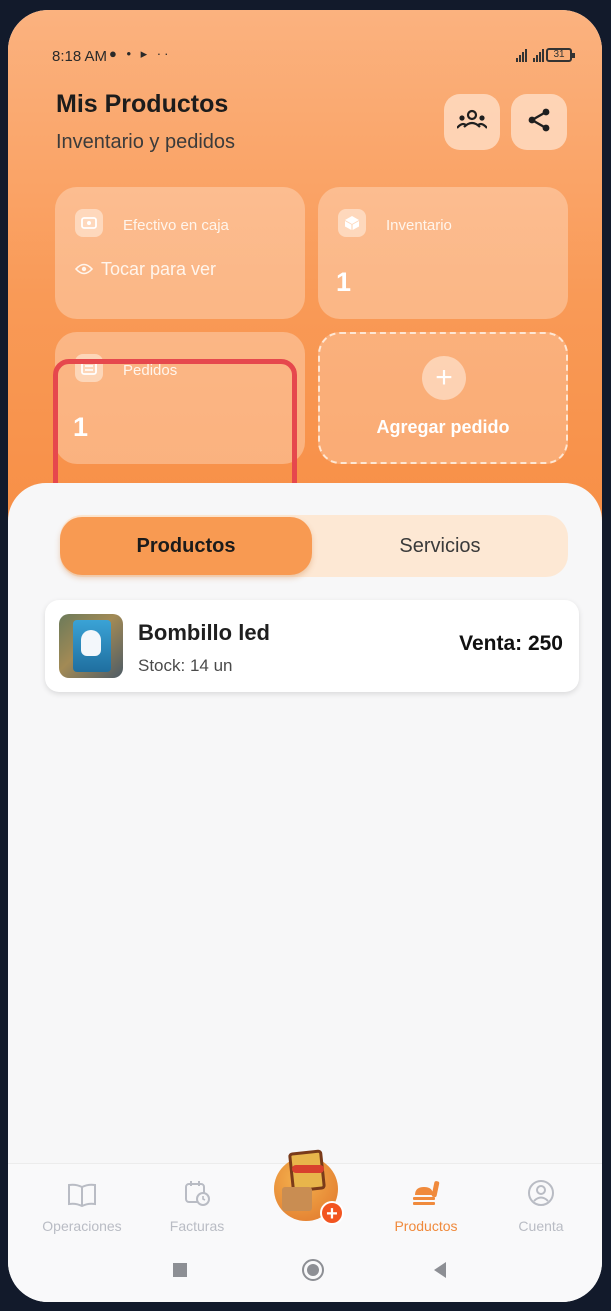  Describe the element at coordinates (426, 1226) in the screenshot. I see `nav-label-productos: Productos` at that location.